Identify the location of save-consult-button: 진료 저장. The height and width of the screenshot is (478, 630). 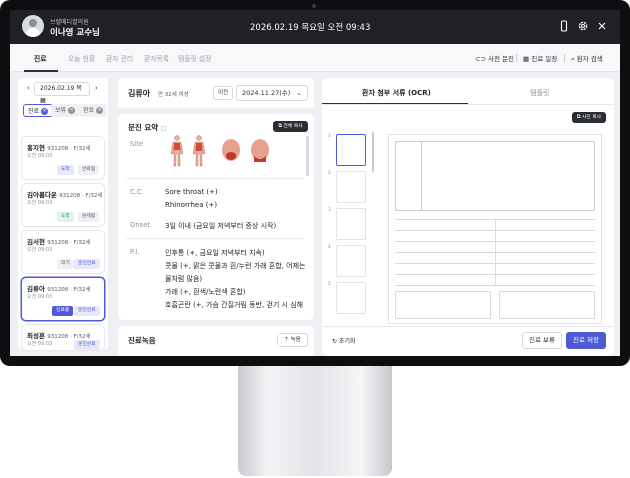
(586, 340).